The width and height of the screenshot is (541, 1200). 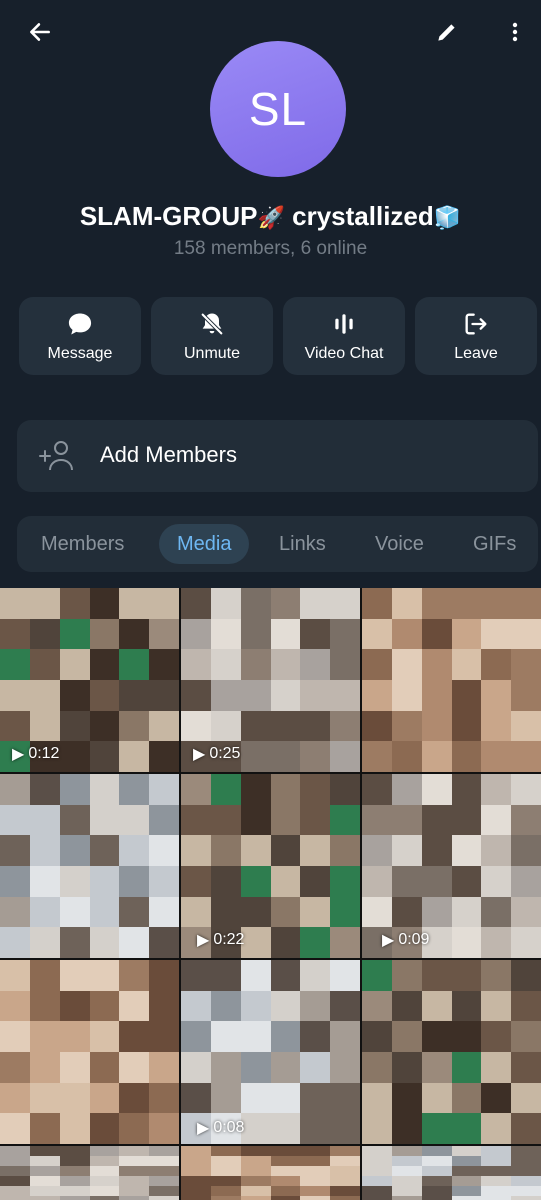 What do you see at coordinates (270, 866) in the screenshot?
I see `media-item: ▶ 0:22` at bounding box center [270, 866].